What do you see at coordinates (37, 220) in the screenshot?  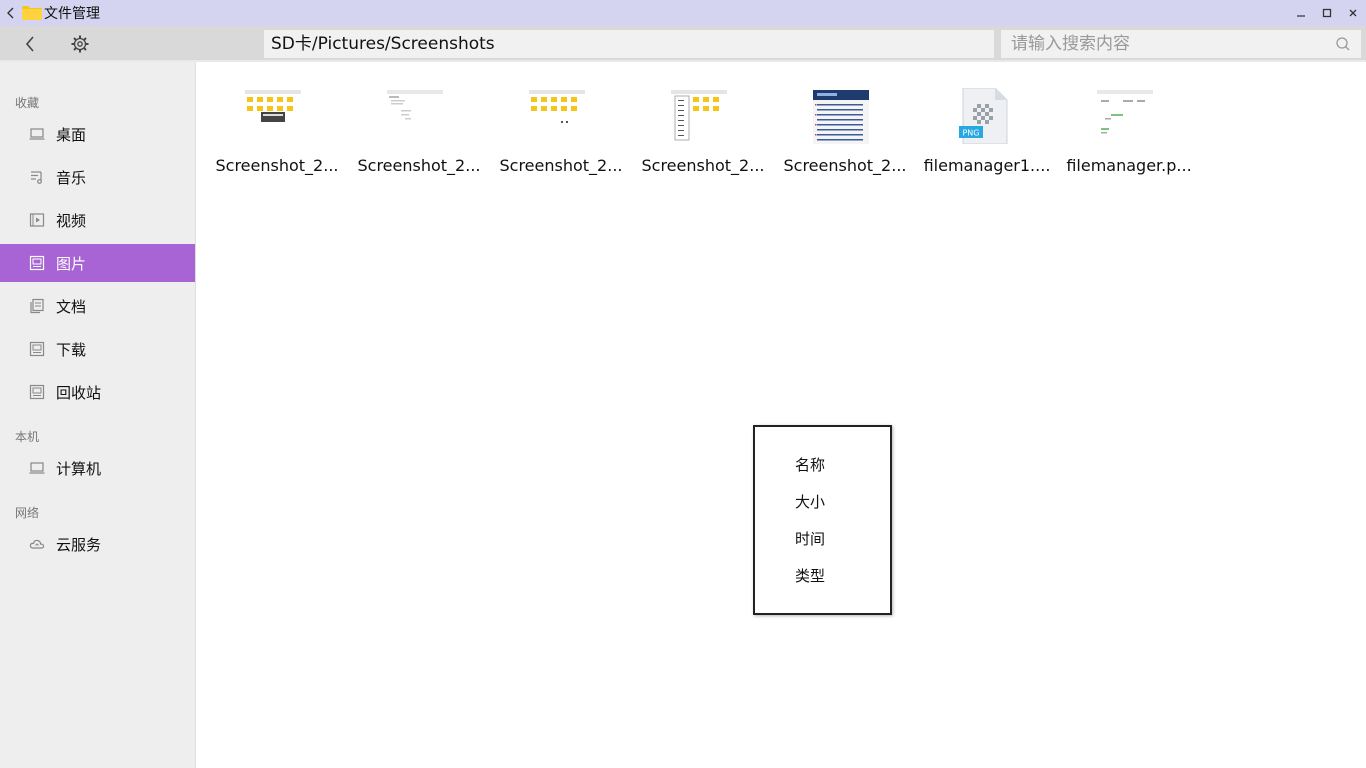 I see `video-icon` at bounding box center [37, 220].